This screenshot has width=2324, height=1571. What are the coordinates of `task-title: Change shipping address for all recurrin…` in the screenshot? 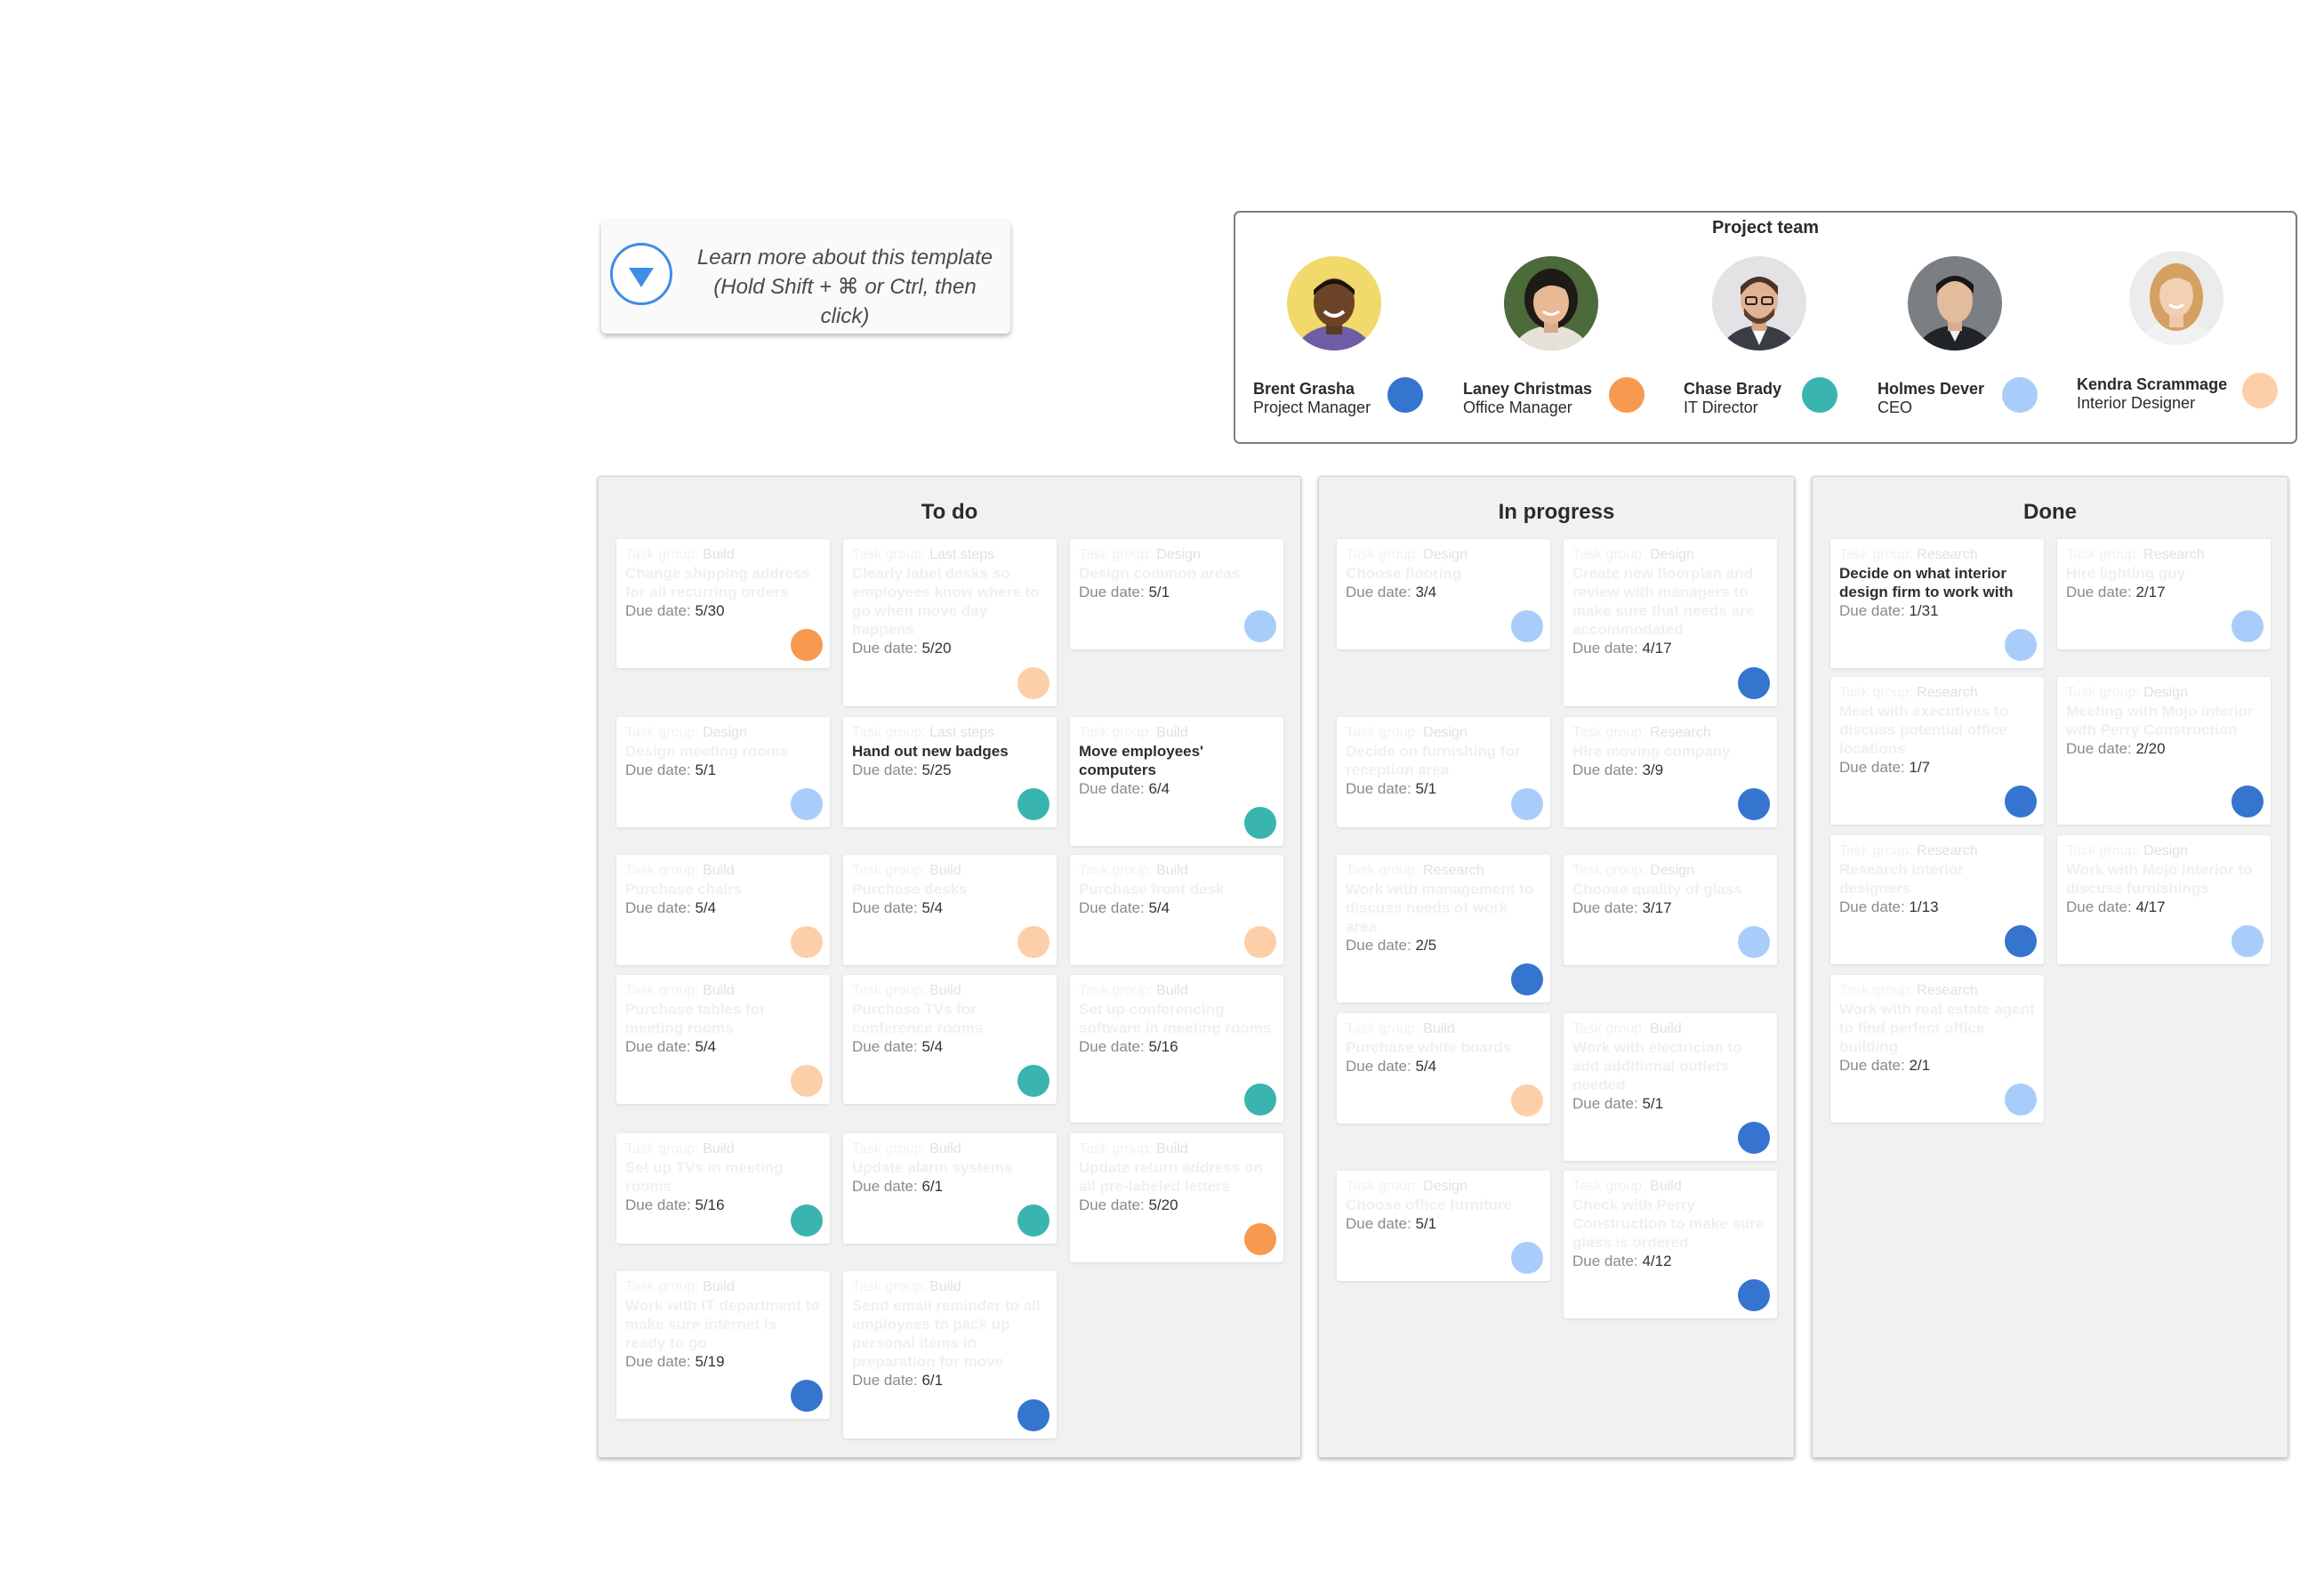 It's located at (717, 582).